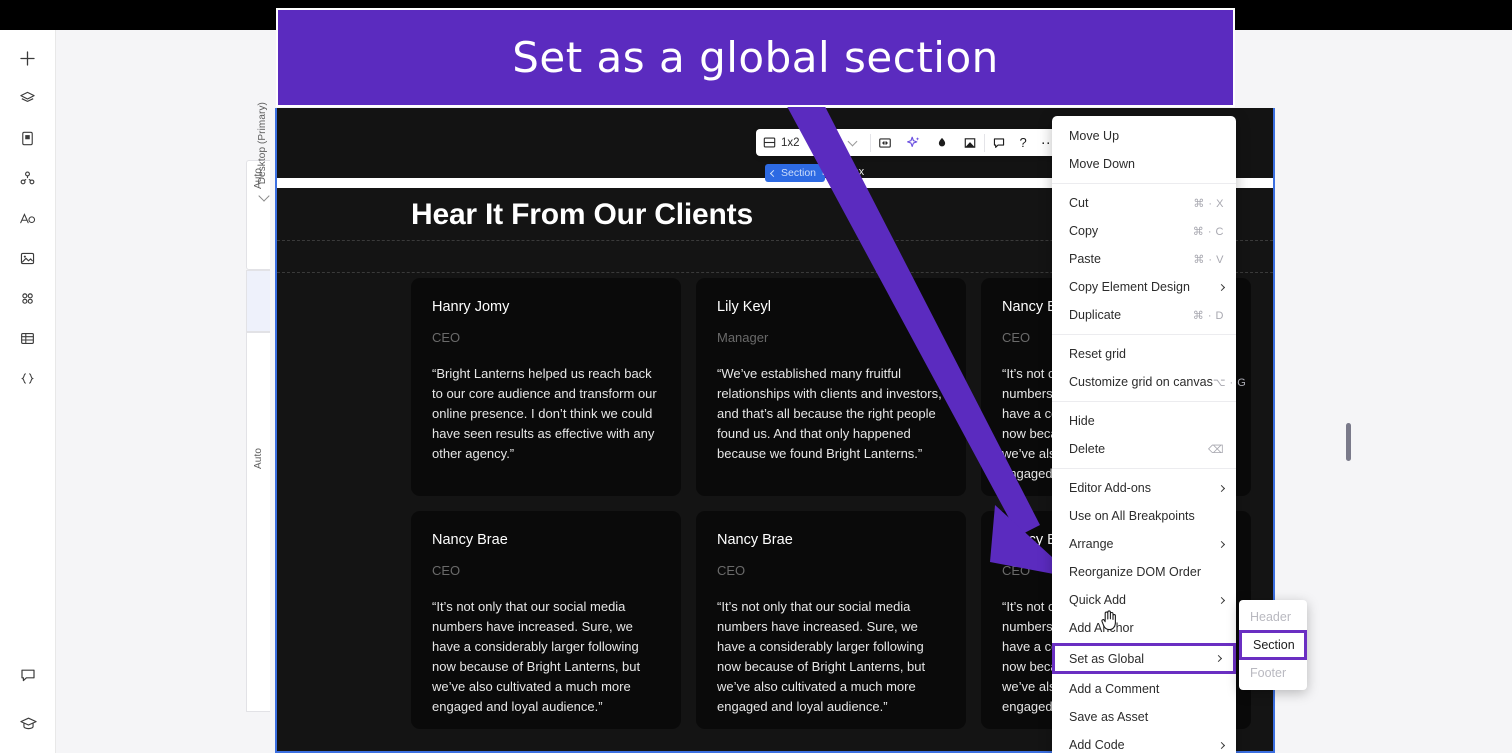 The image size is (1512, 753). What do you see at coordinates (1095, 315) in the screenshot?
I see `context-menu-item-label: Duplicate` at bounding box center [1095, 315].